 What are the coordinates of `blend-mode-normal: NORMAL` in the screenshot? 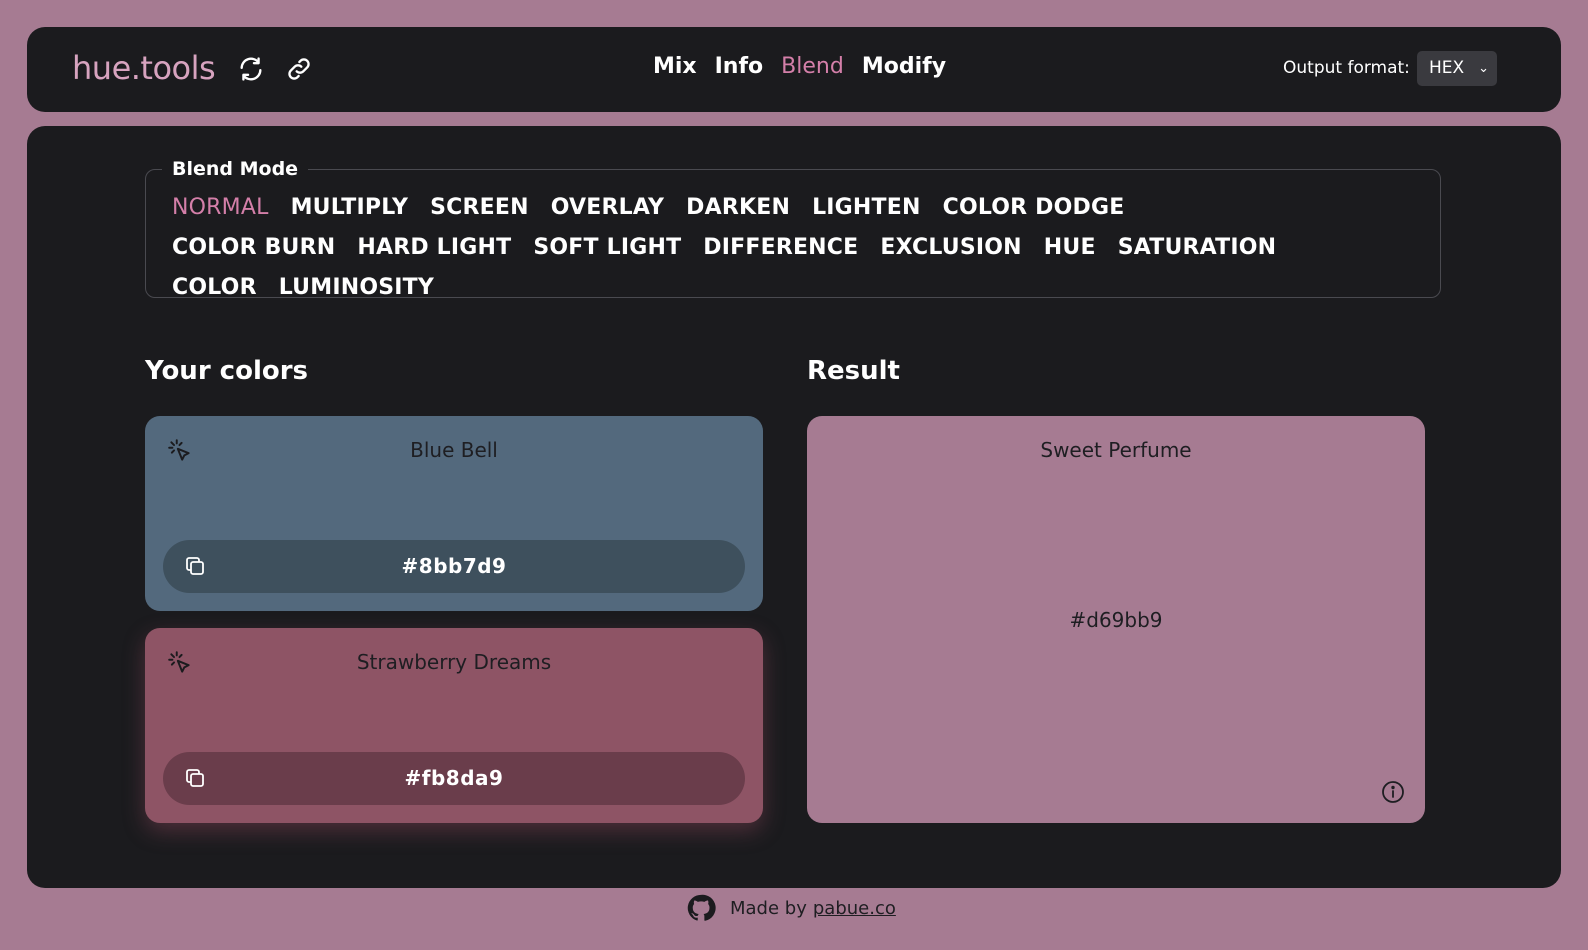 It's located at (220, 207).